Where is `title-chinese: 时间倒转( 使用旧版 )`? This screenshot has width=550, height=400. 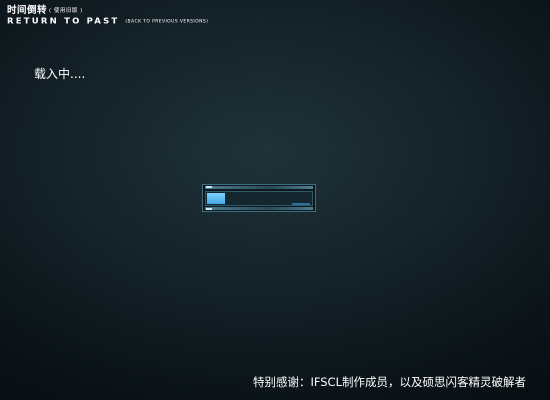 title-chinese: 时间倒转( 使用旧版 ) is located at coordinates (107, 11).